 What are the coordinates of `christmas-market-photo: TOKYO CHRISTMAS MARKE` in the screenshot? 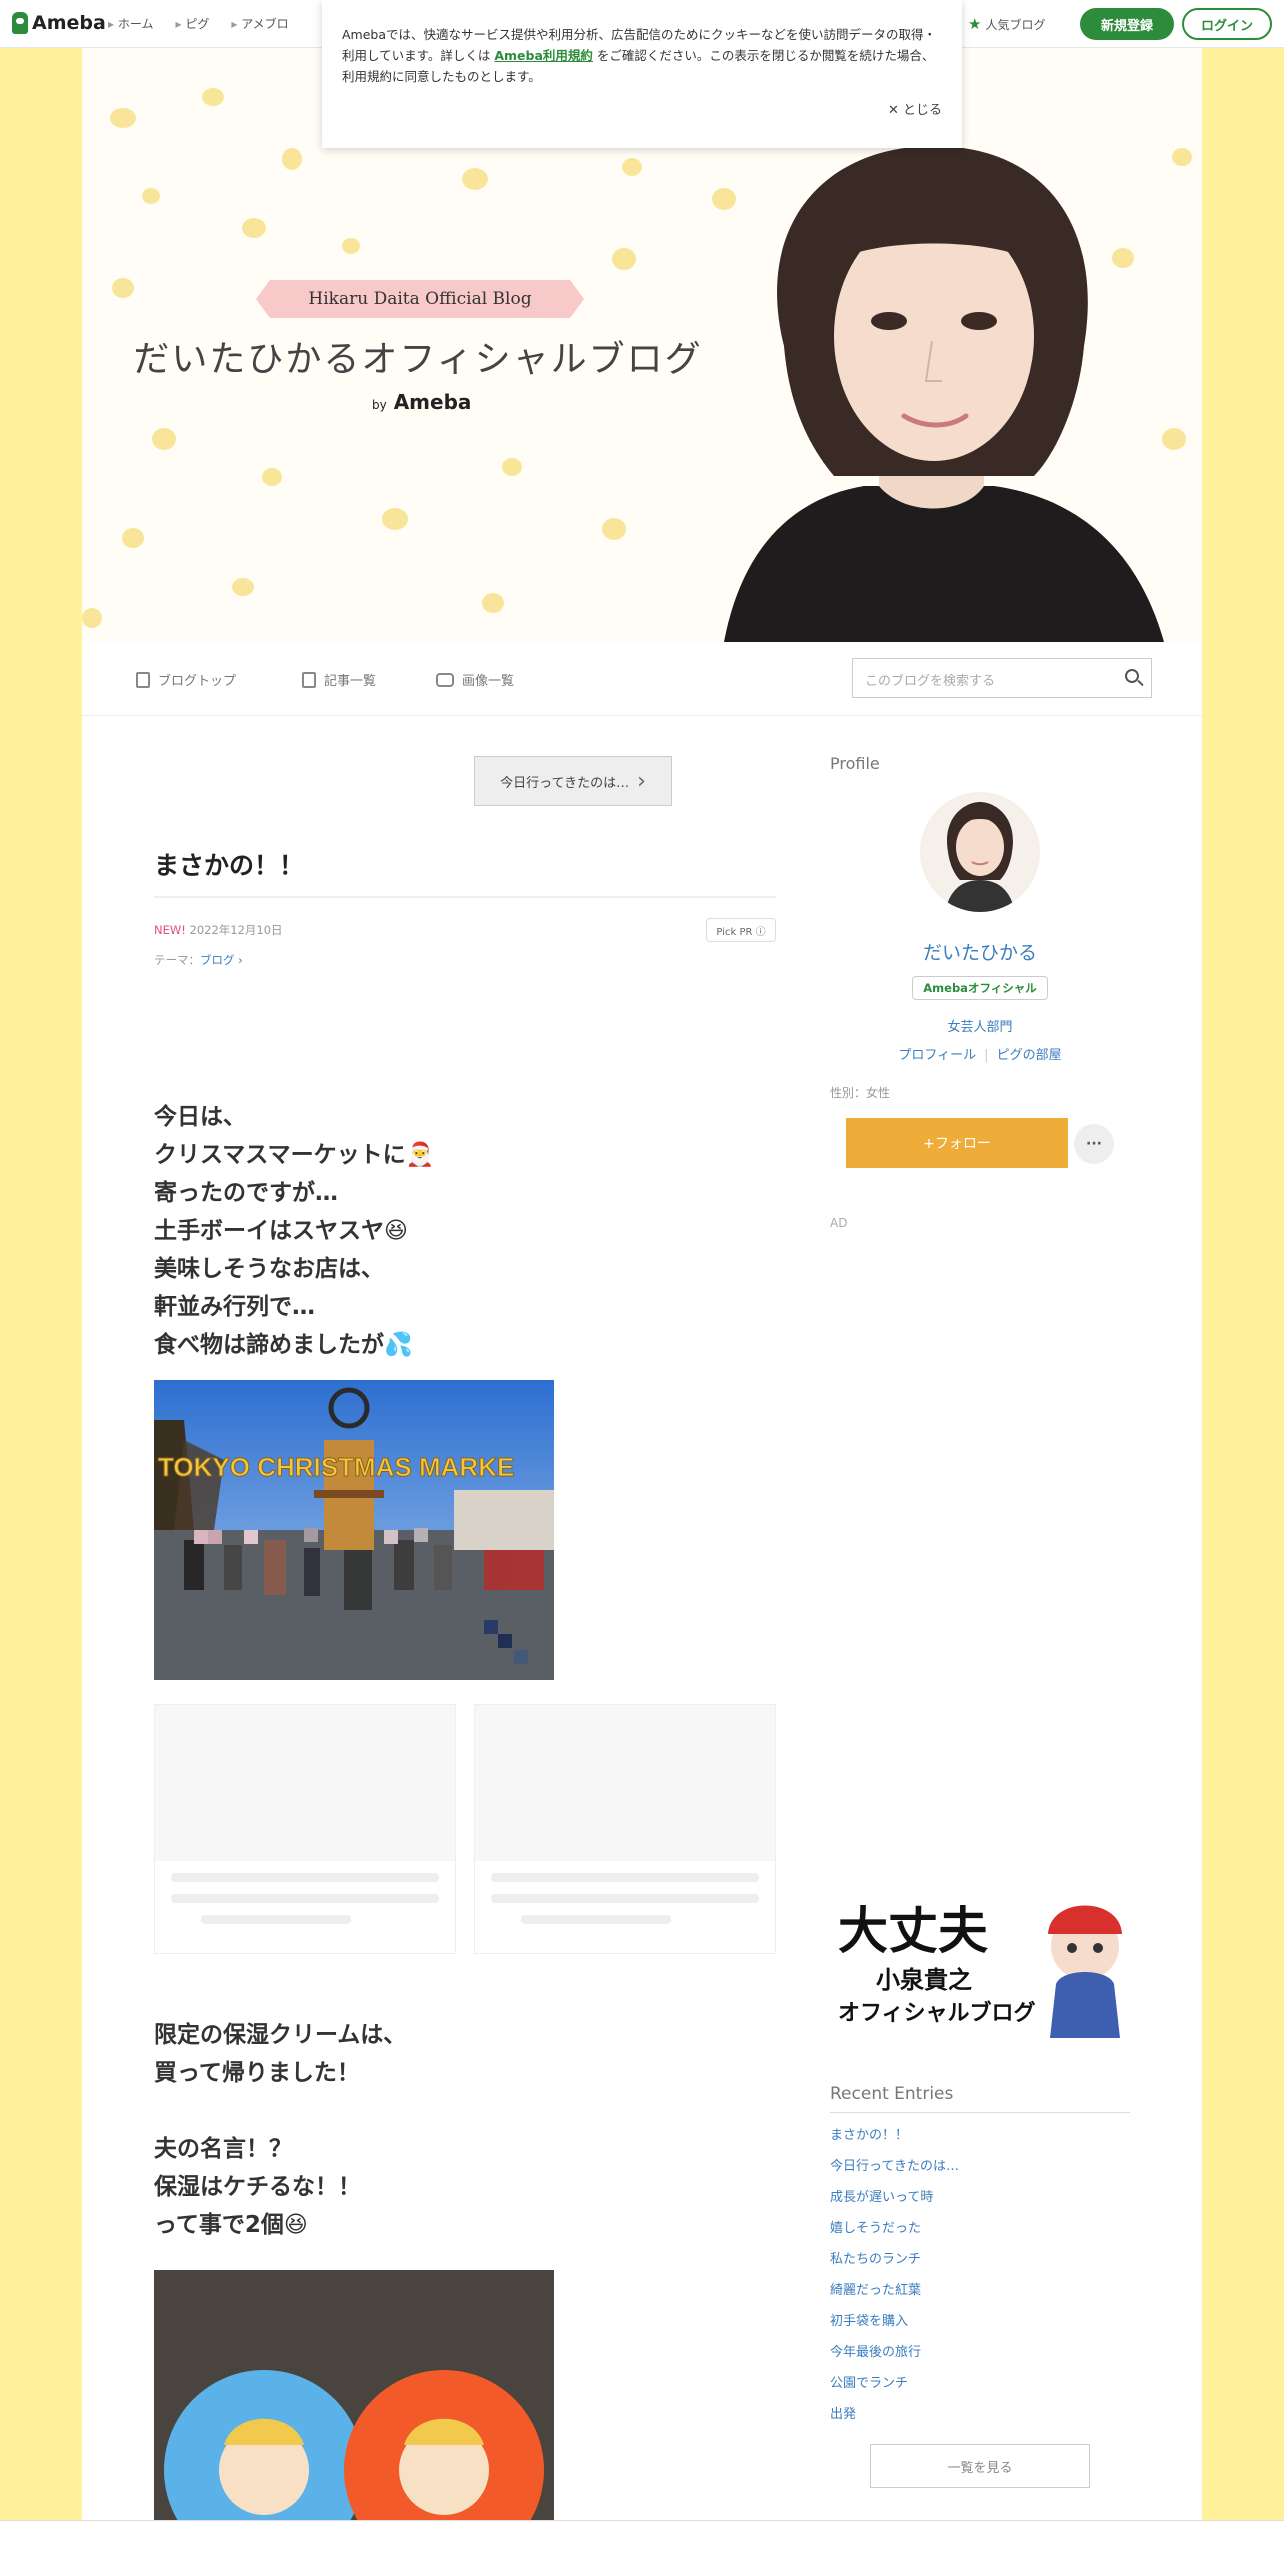 It's located at (354, 1530).